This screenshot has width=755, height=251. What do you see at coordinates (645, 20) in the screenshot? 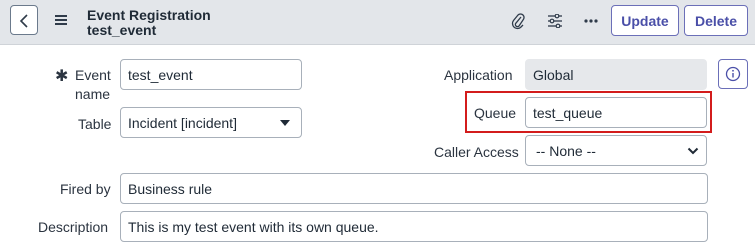
I see `update-button: Update` at bounding box center [645, 20].